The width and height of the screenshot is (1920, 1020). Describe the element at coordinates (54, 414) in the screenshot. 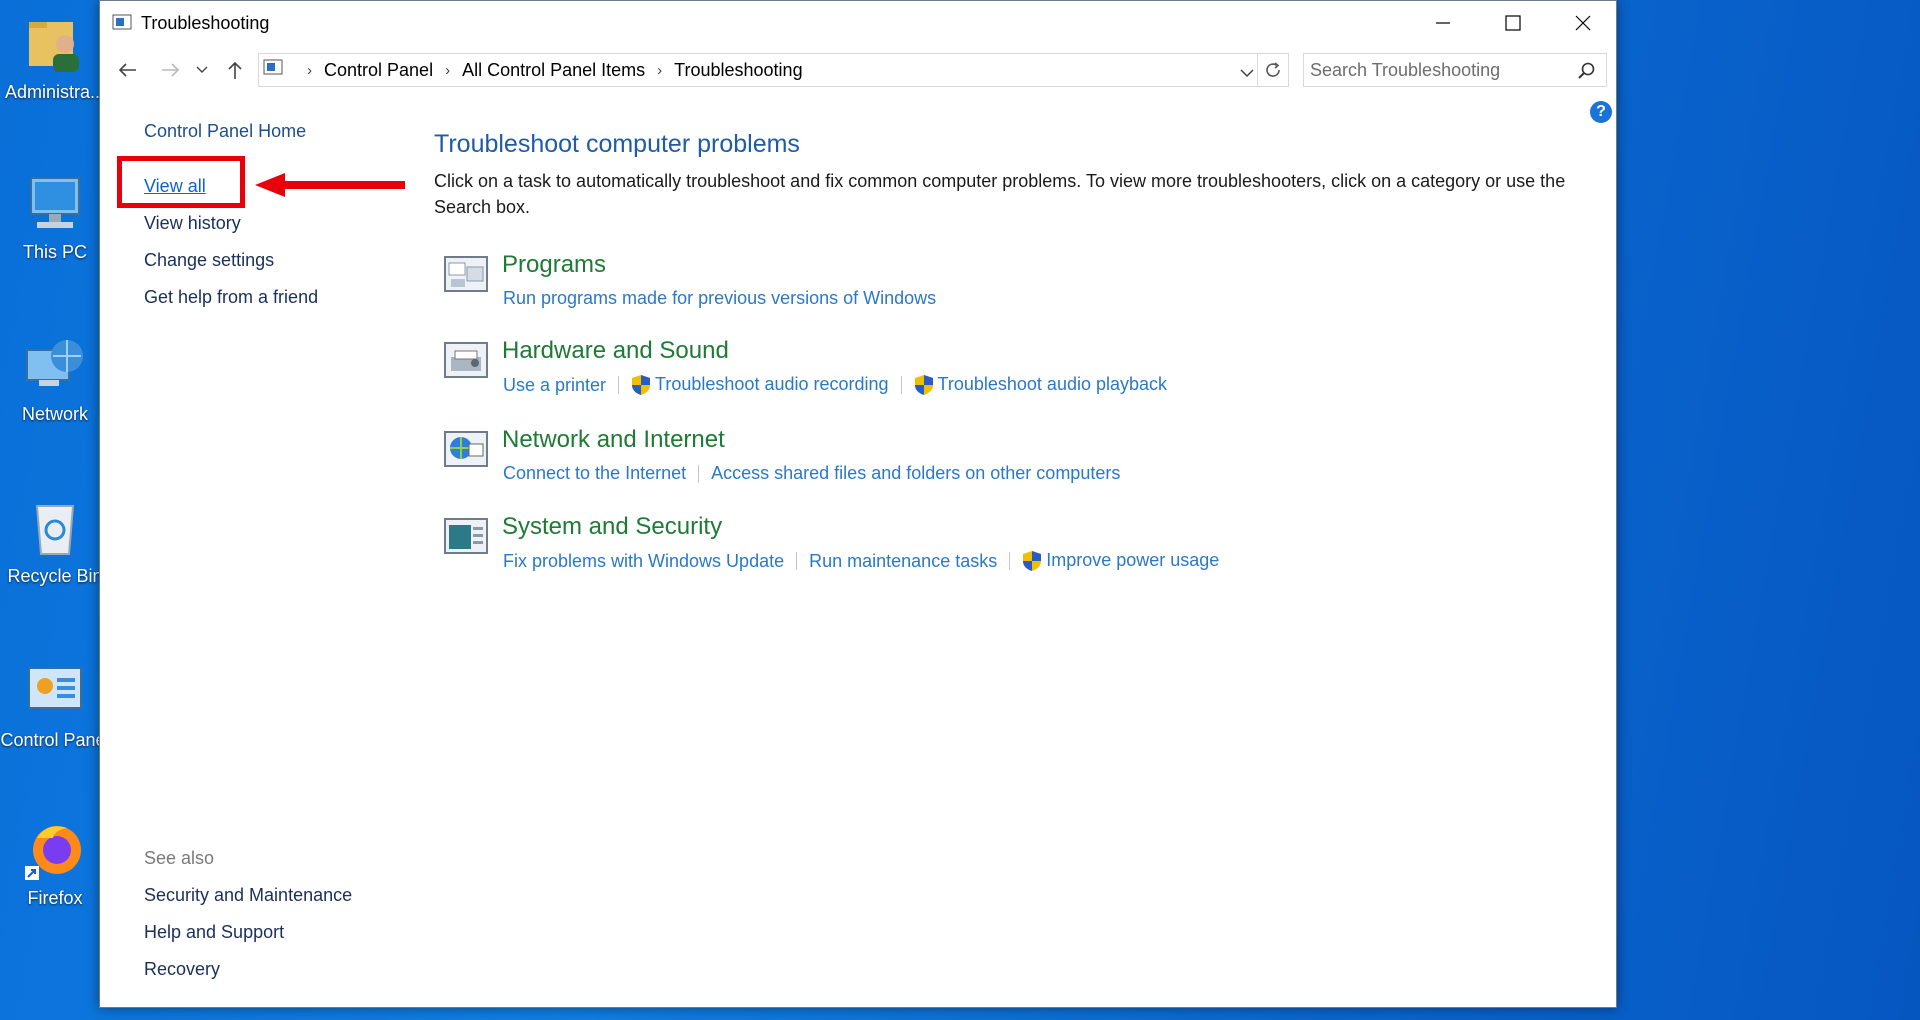

I see `desktop-icon-label: Network` at that location.